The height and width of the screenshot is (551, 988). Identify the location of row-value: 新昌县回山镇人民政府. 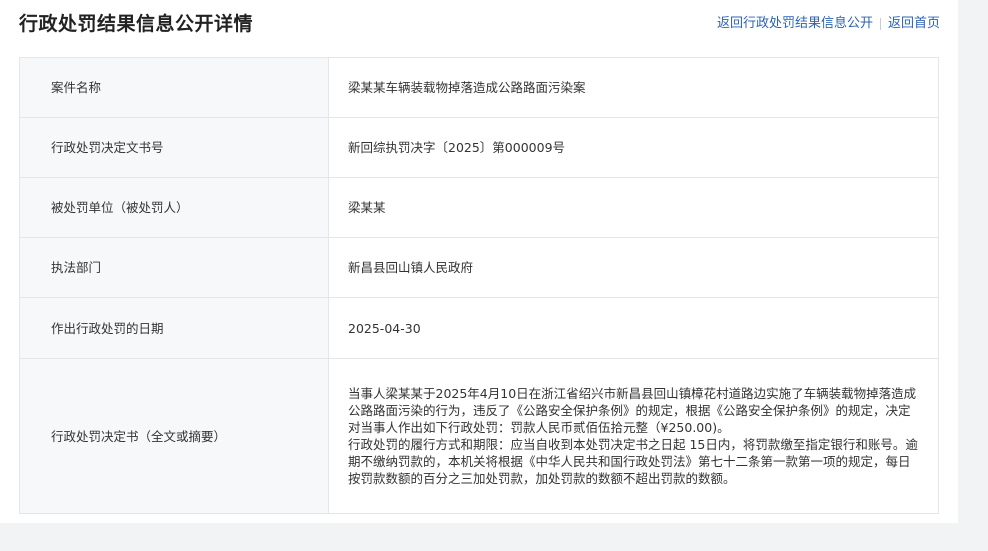
(633, 267).